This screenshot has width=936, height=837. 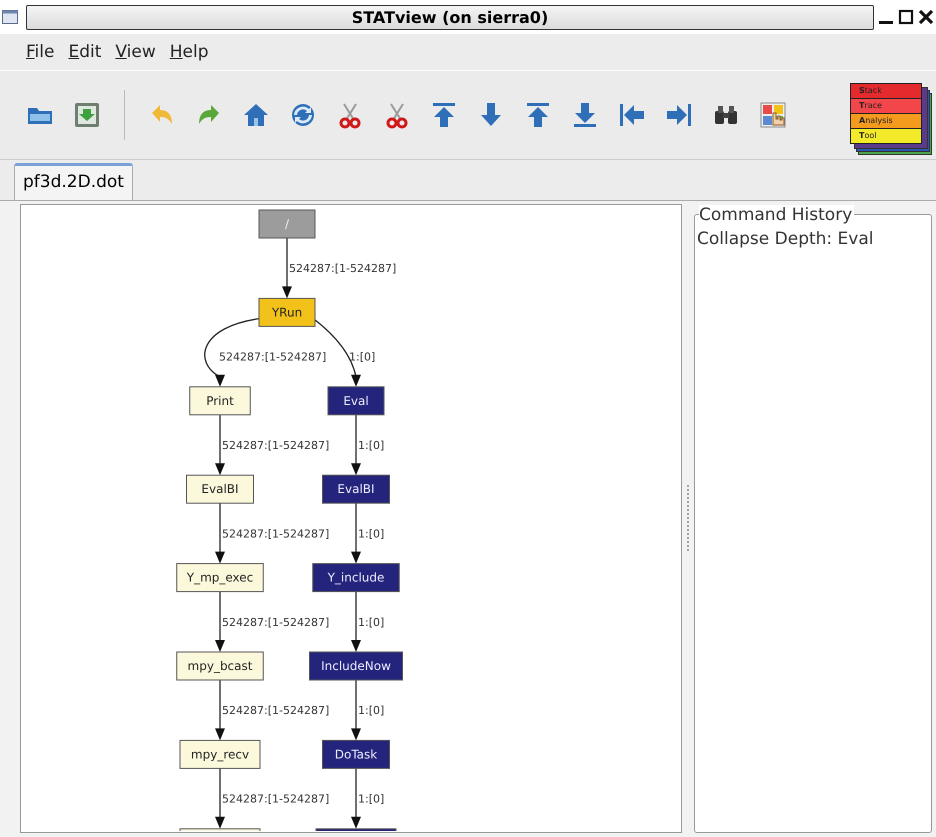 I want to click on menu-item: Help, so click(x=189, y=52).